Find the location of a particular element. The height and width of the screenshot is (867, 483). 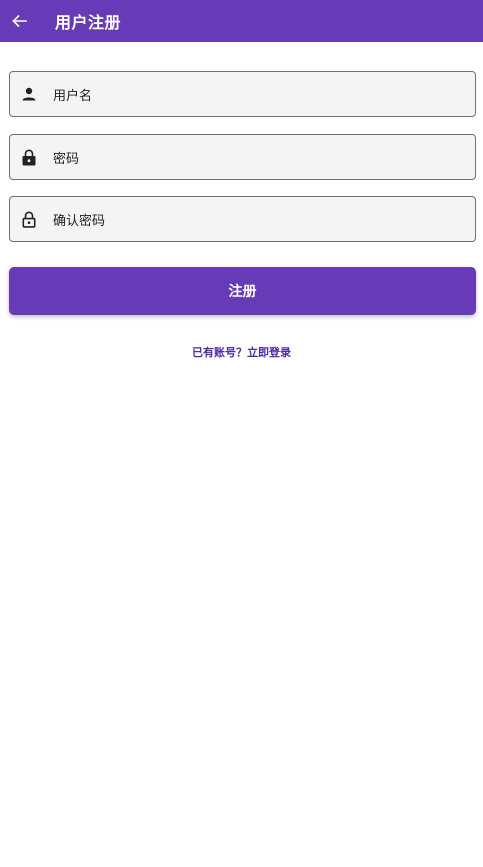

password-field: 密码 is located at coordinates (242, 157).